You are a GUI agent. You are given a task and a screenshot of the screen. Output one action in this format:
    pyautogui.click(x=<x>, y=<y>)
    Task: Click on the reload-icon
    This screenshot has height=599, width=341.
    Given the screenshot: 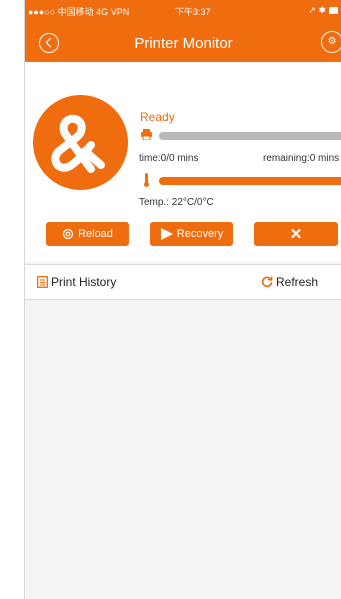 What is the action you would take?
    pyautogui.click(x=68, y=234)
    